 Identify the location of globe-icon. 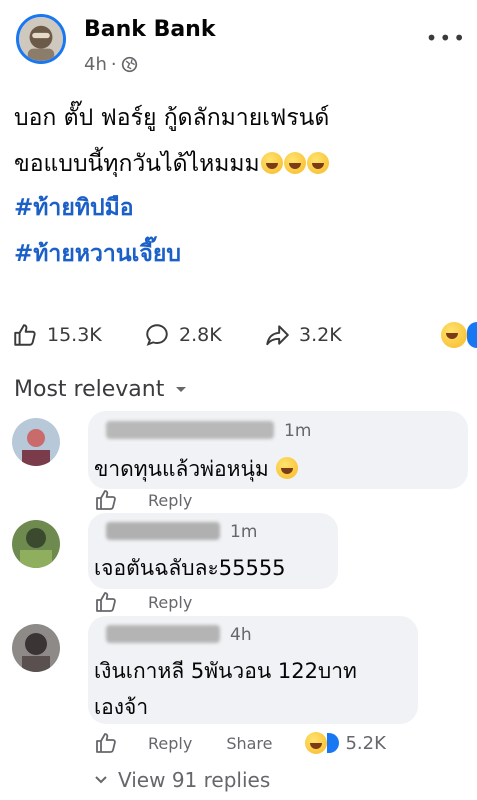
(129, 64).